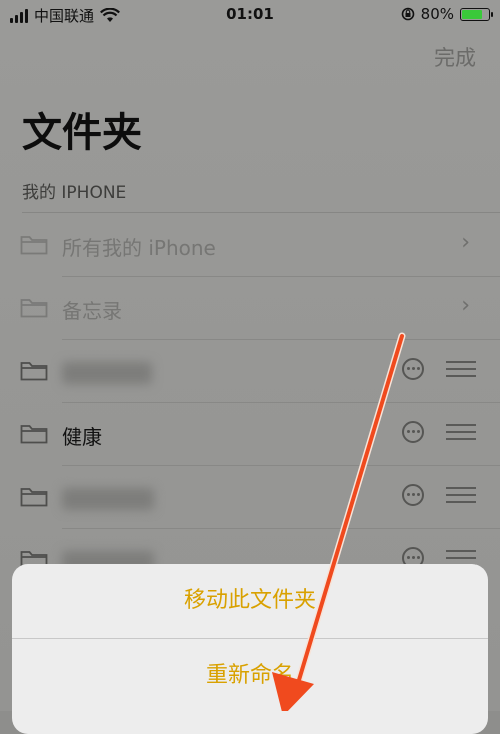 The height and width of the screenshot is (734, 500). What do you see at coordinates (250, 434) in the screenshot?
I see `folder-row-health: 健康` at bounding box center [250, 434].